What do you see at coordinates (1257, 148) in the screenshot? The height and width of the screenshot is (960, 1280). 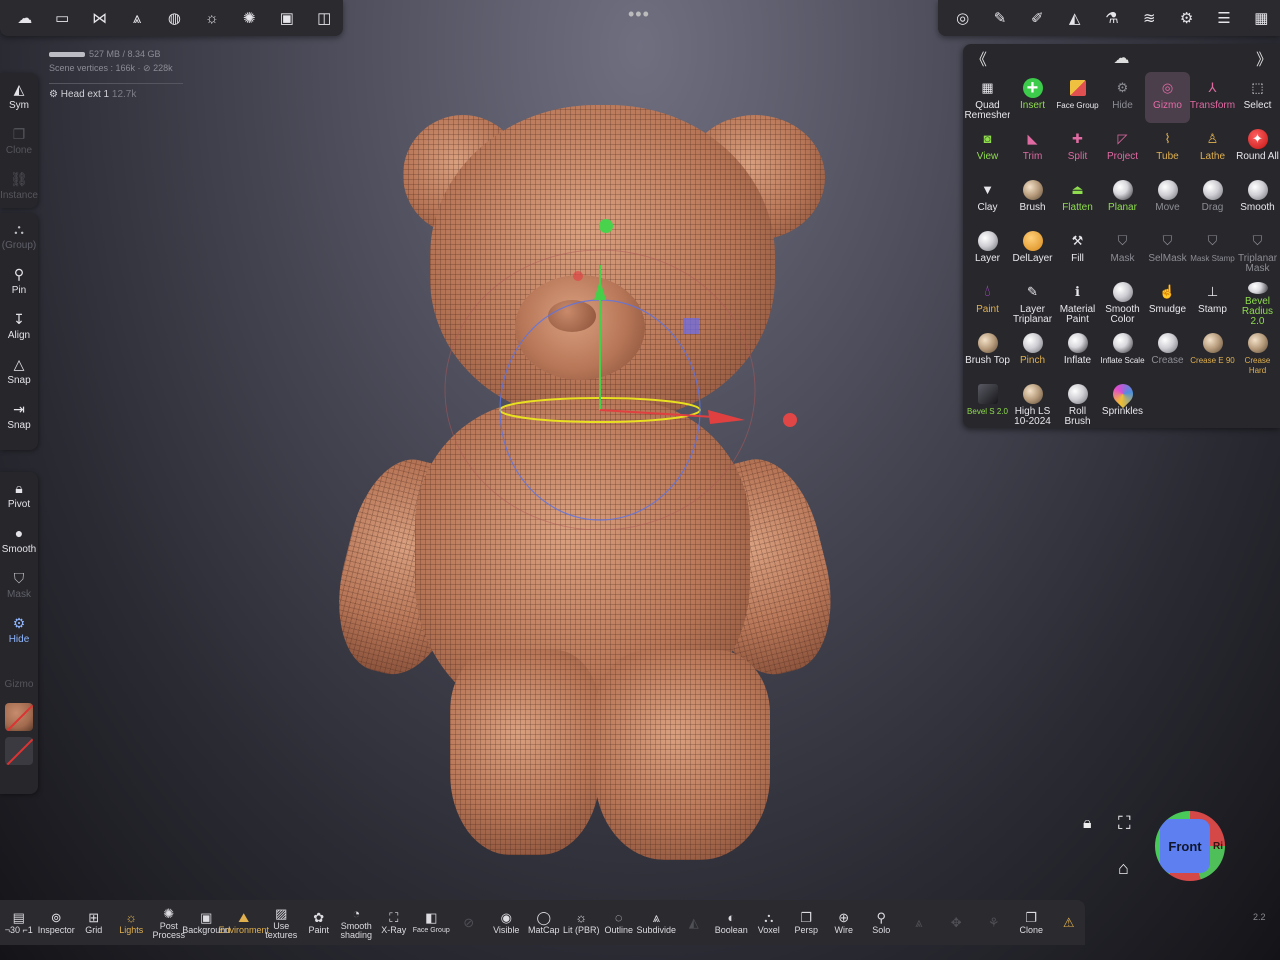 I see `tool-round-all: ✦ Round All` at bounding box center [1257, 148].